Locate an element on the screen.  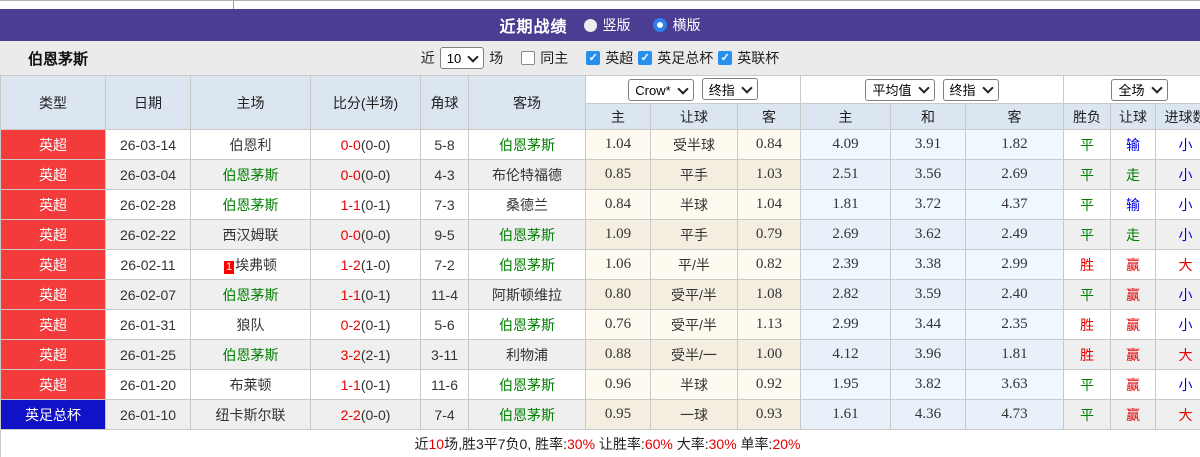
cell-corners: 5-8 is located at coordinates (444, 144).